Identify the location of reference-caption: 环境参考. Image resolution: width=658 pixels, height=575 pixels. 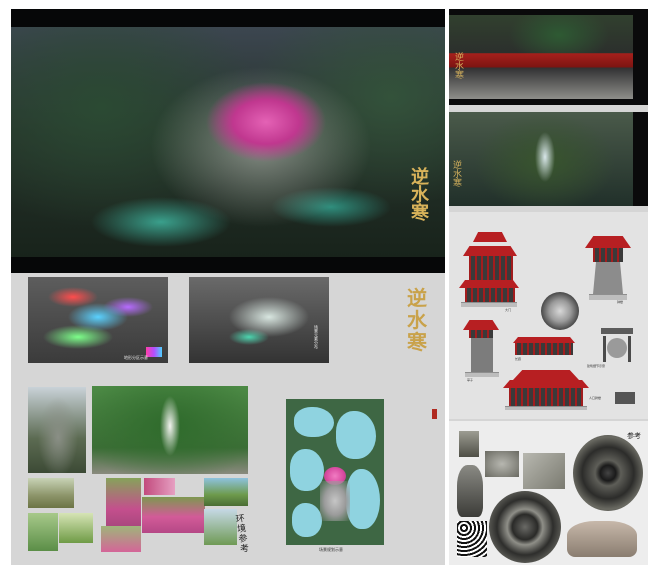
(242, 534).